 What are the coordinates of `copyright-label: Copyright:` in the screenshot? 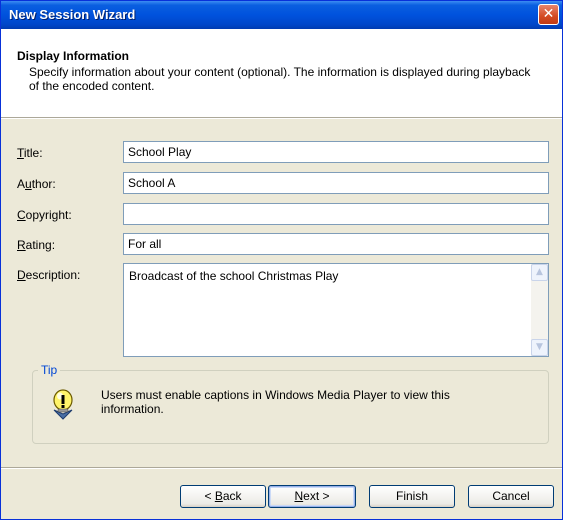 It's located at (44, 215).